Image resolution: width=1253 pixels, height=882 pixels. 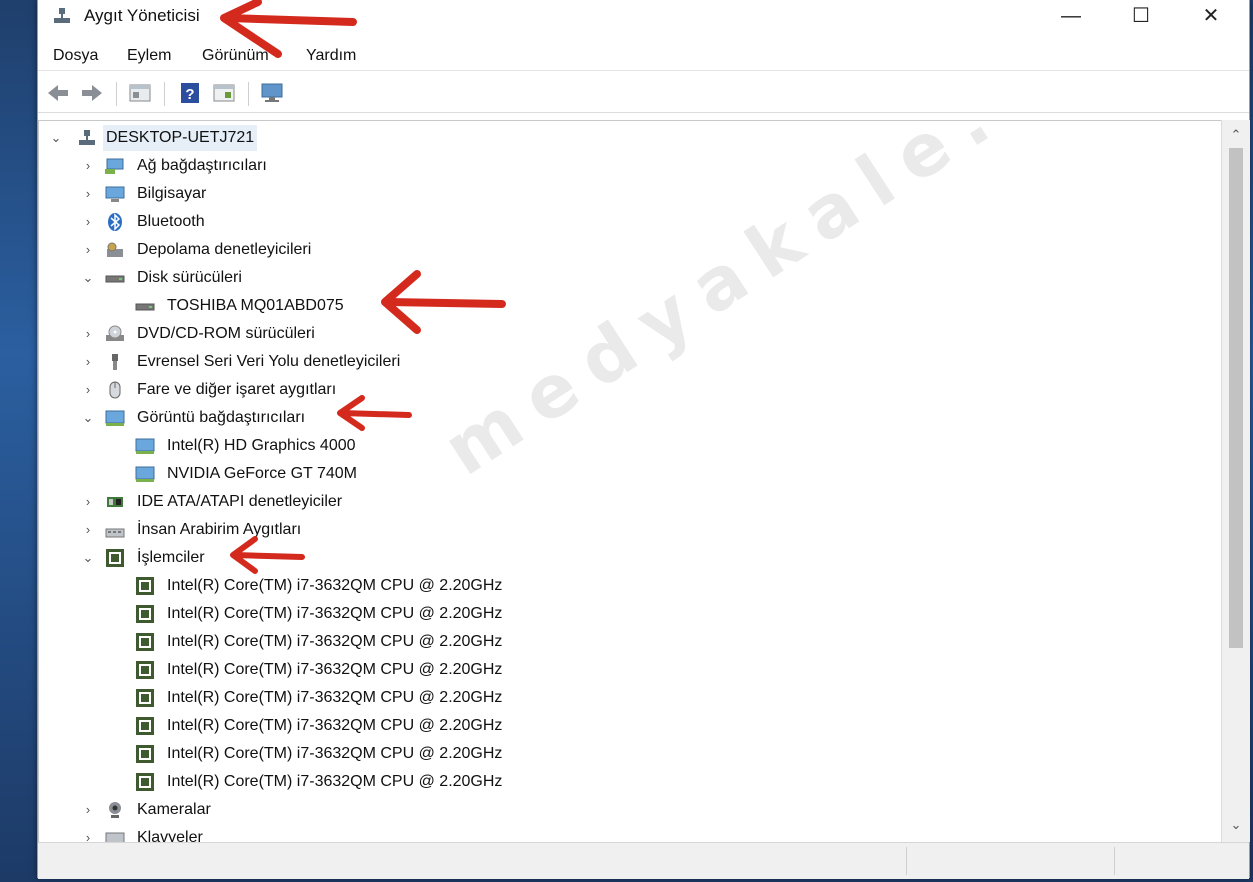 I want to click on tree-child-label: NVIDIA GeForce GT 740M, so click(x=262, y=473).